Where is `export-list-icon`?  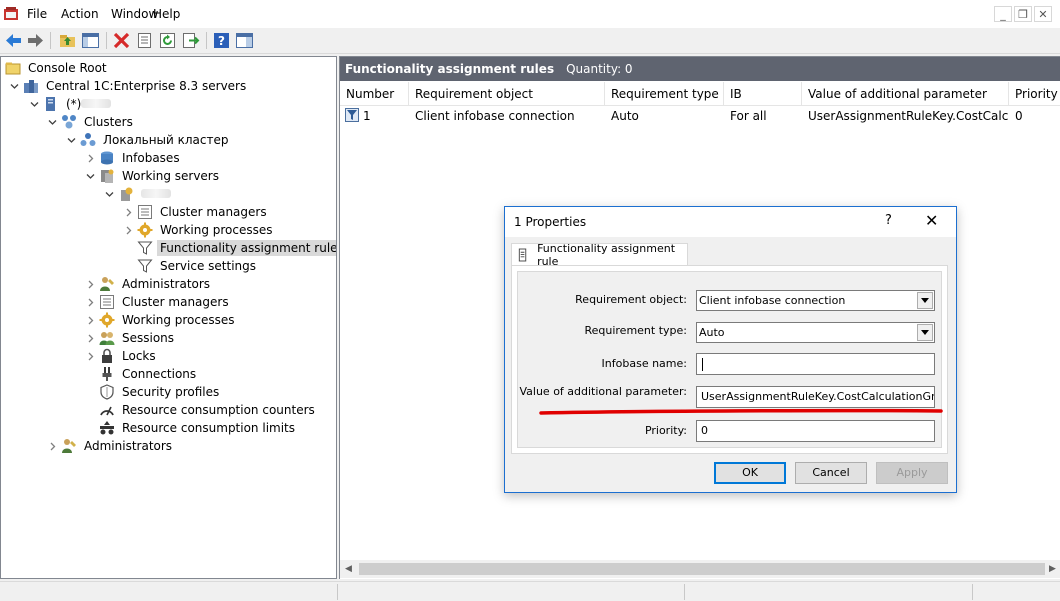
export-list-icon is located at coordinates (190, 40).